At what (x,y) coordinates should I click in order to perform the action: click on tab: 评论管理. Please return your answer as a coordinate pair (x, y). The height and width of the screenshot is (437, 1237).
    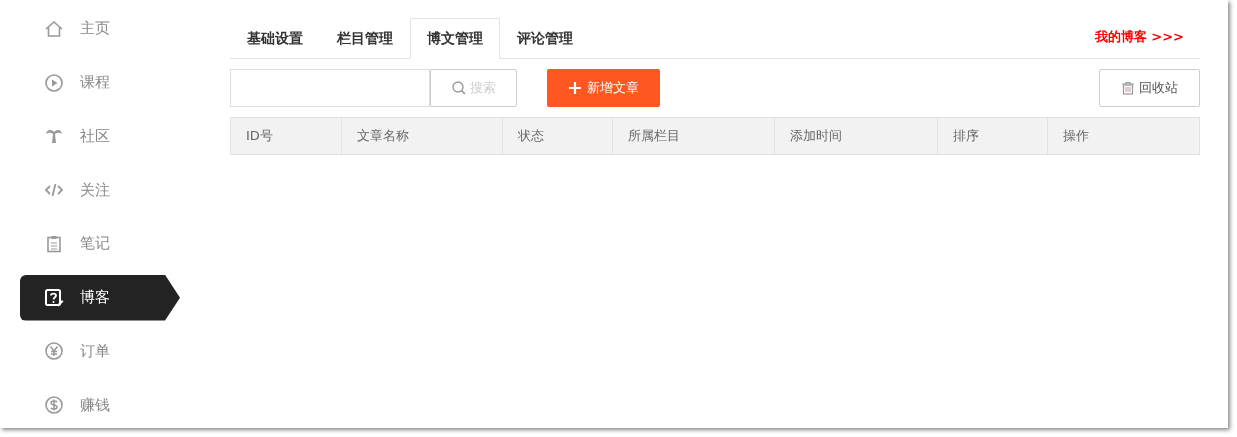
    Looking at the image, I should click on (545, 38).